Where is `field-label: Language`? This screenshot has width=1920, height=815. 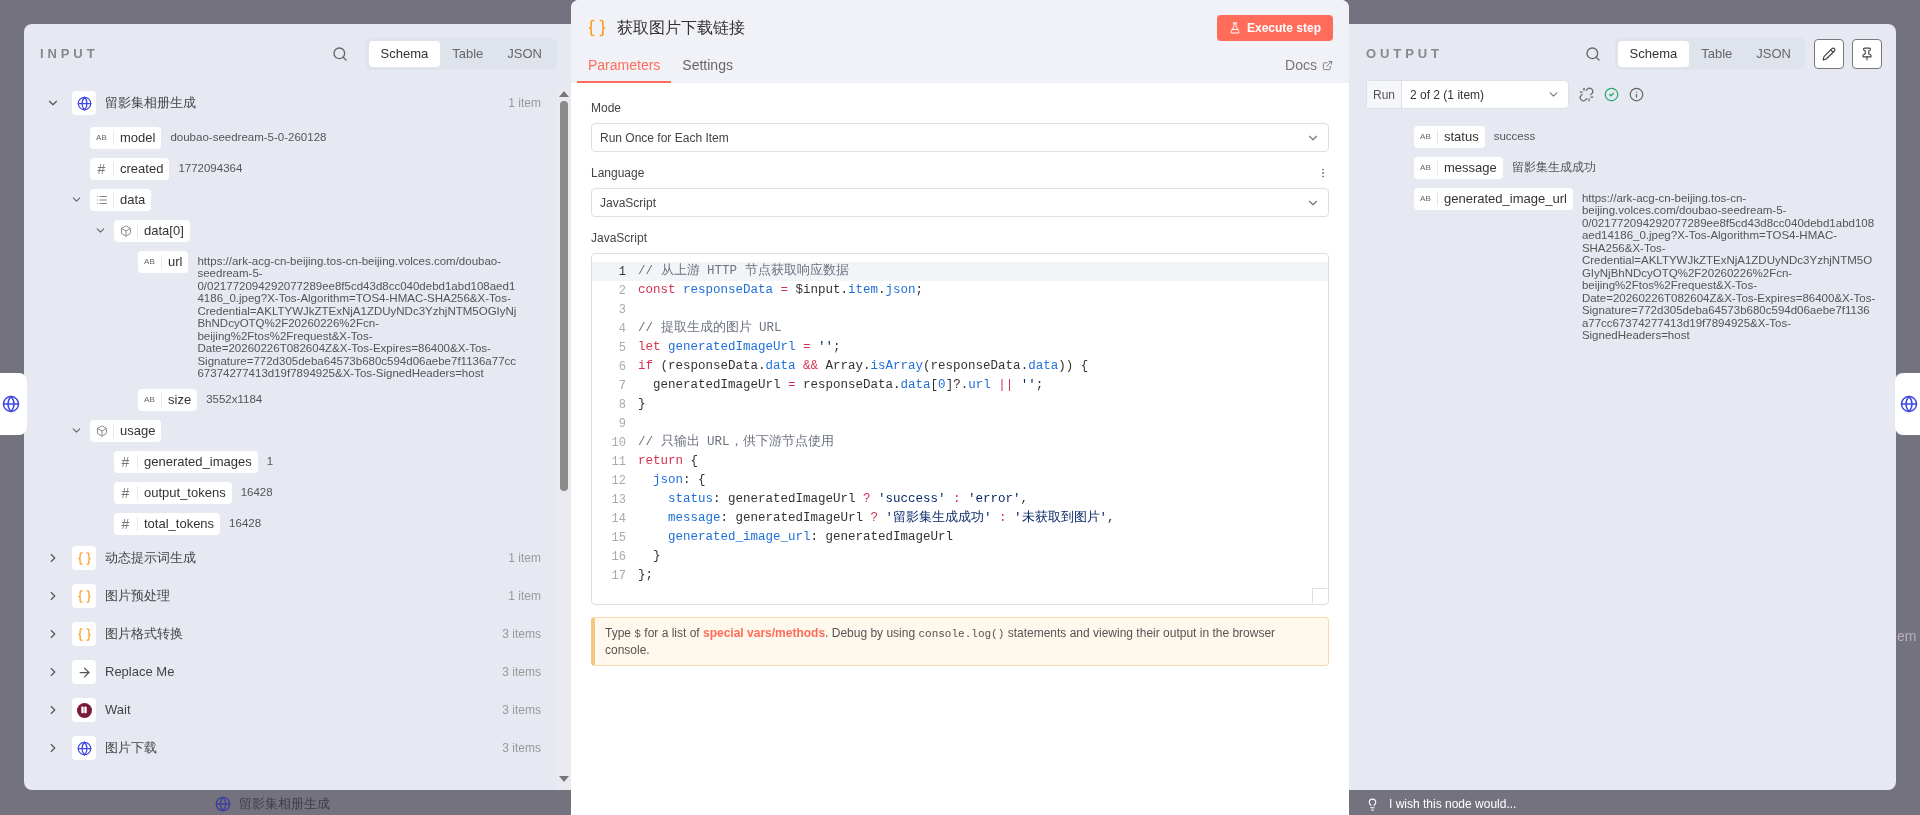
field-label: Language is located at coordinates (618, 173).